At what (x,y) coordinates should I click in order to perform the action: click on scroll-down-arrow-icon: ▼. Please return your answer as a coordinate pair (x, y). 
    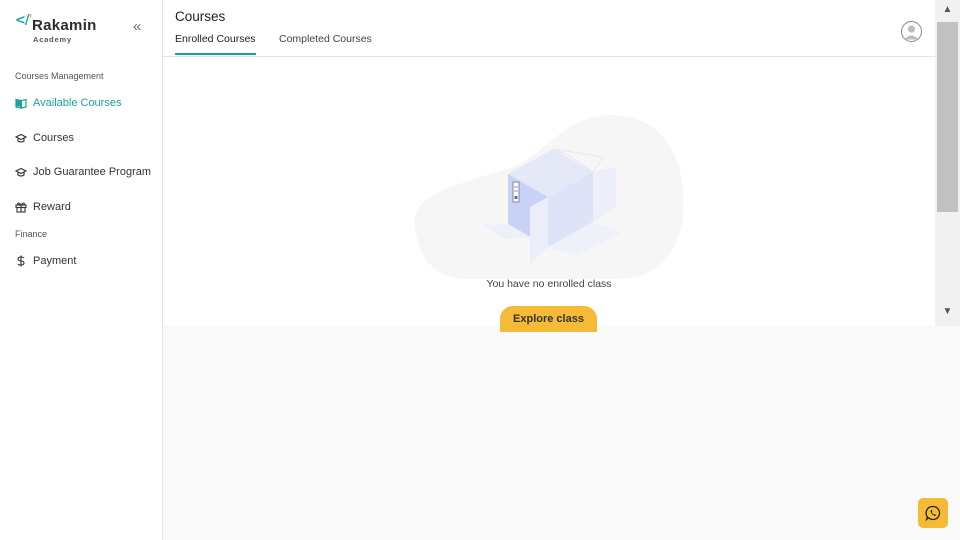
    Looking at the image, I should click on (947, 313).